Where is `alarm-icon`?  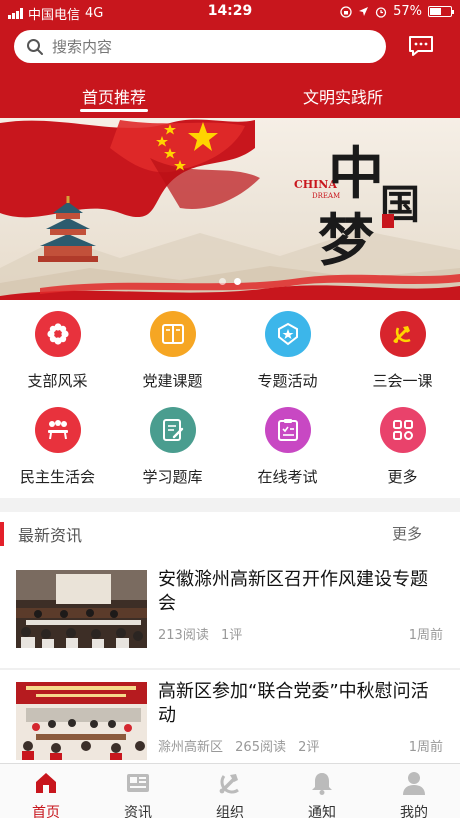 alarm-icon is located at coordinates (381, 12).